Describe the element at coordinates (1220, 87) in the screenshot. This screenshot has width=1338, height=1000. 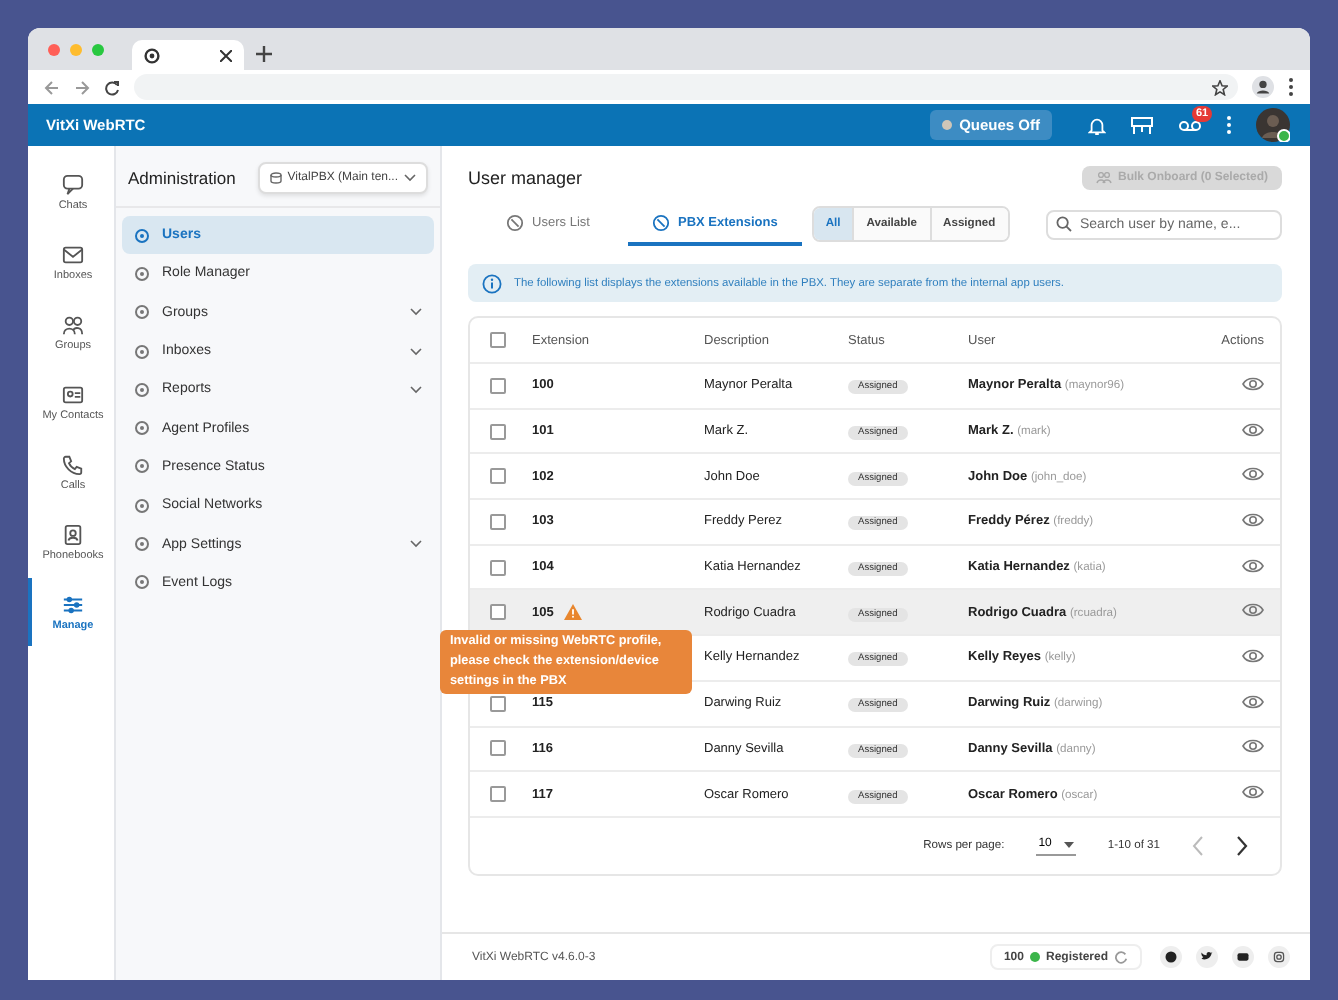
I see `star-icon` at that location.